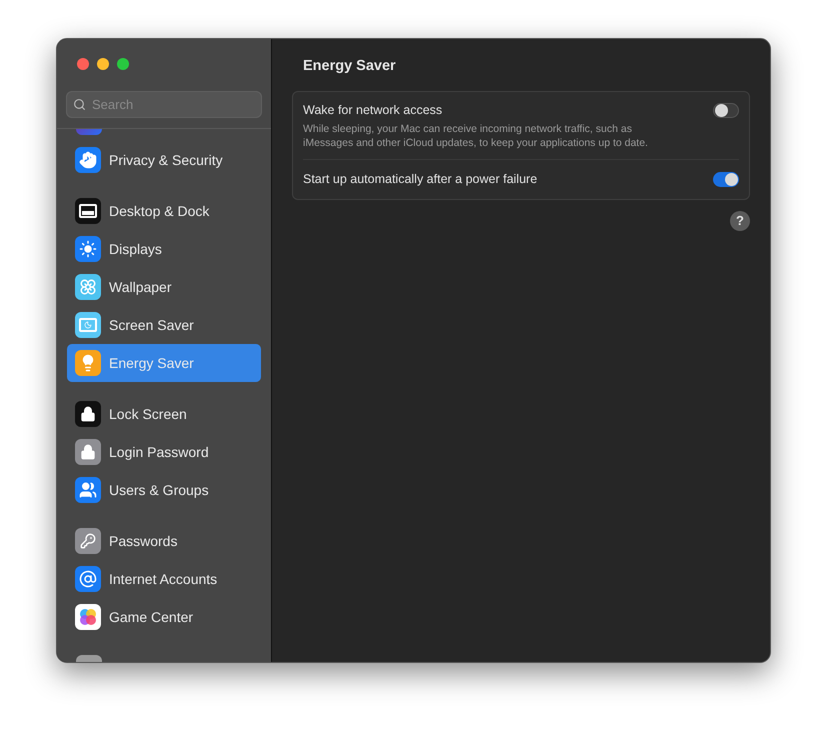 The height and width of the screenshot is (737, 827). What do you see at coordinates (164, 160) in the screenshot?
I see `sidebar-item: Privacy & Security` at bounding box center [164, 160].